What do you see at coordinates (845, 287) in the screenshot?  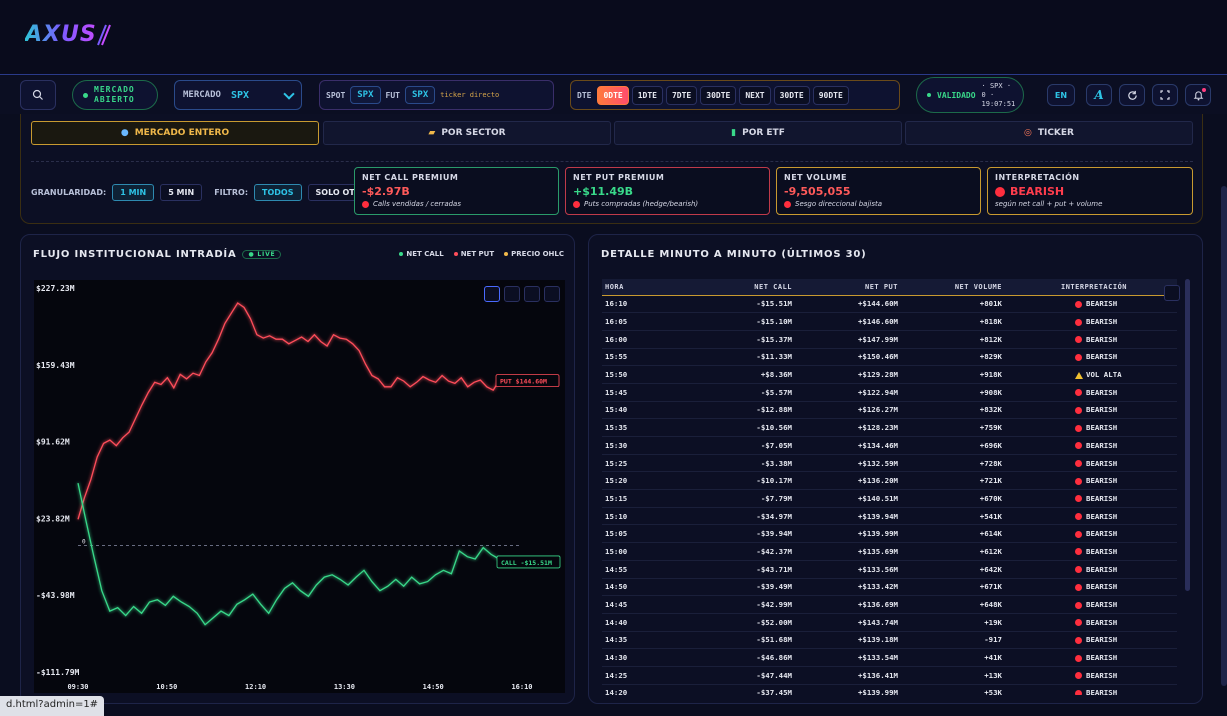 I see `column-header: NET PUT` at bounding box center [845, 287].